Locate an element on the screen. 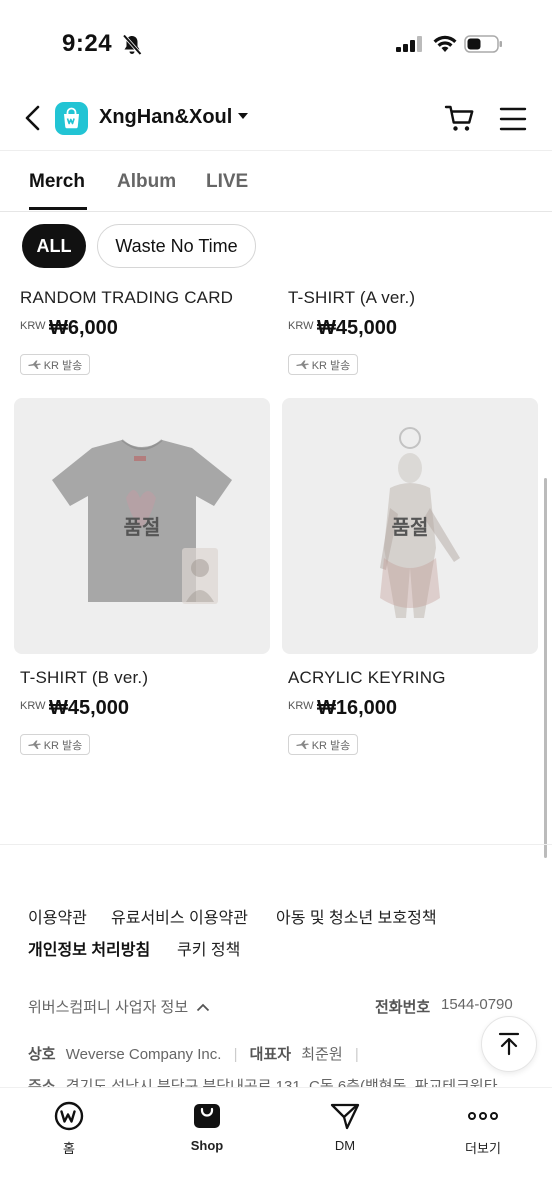  scrollbar is located at coordinates (545, 668).